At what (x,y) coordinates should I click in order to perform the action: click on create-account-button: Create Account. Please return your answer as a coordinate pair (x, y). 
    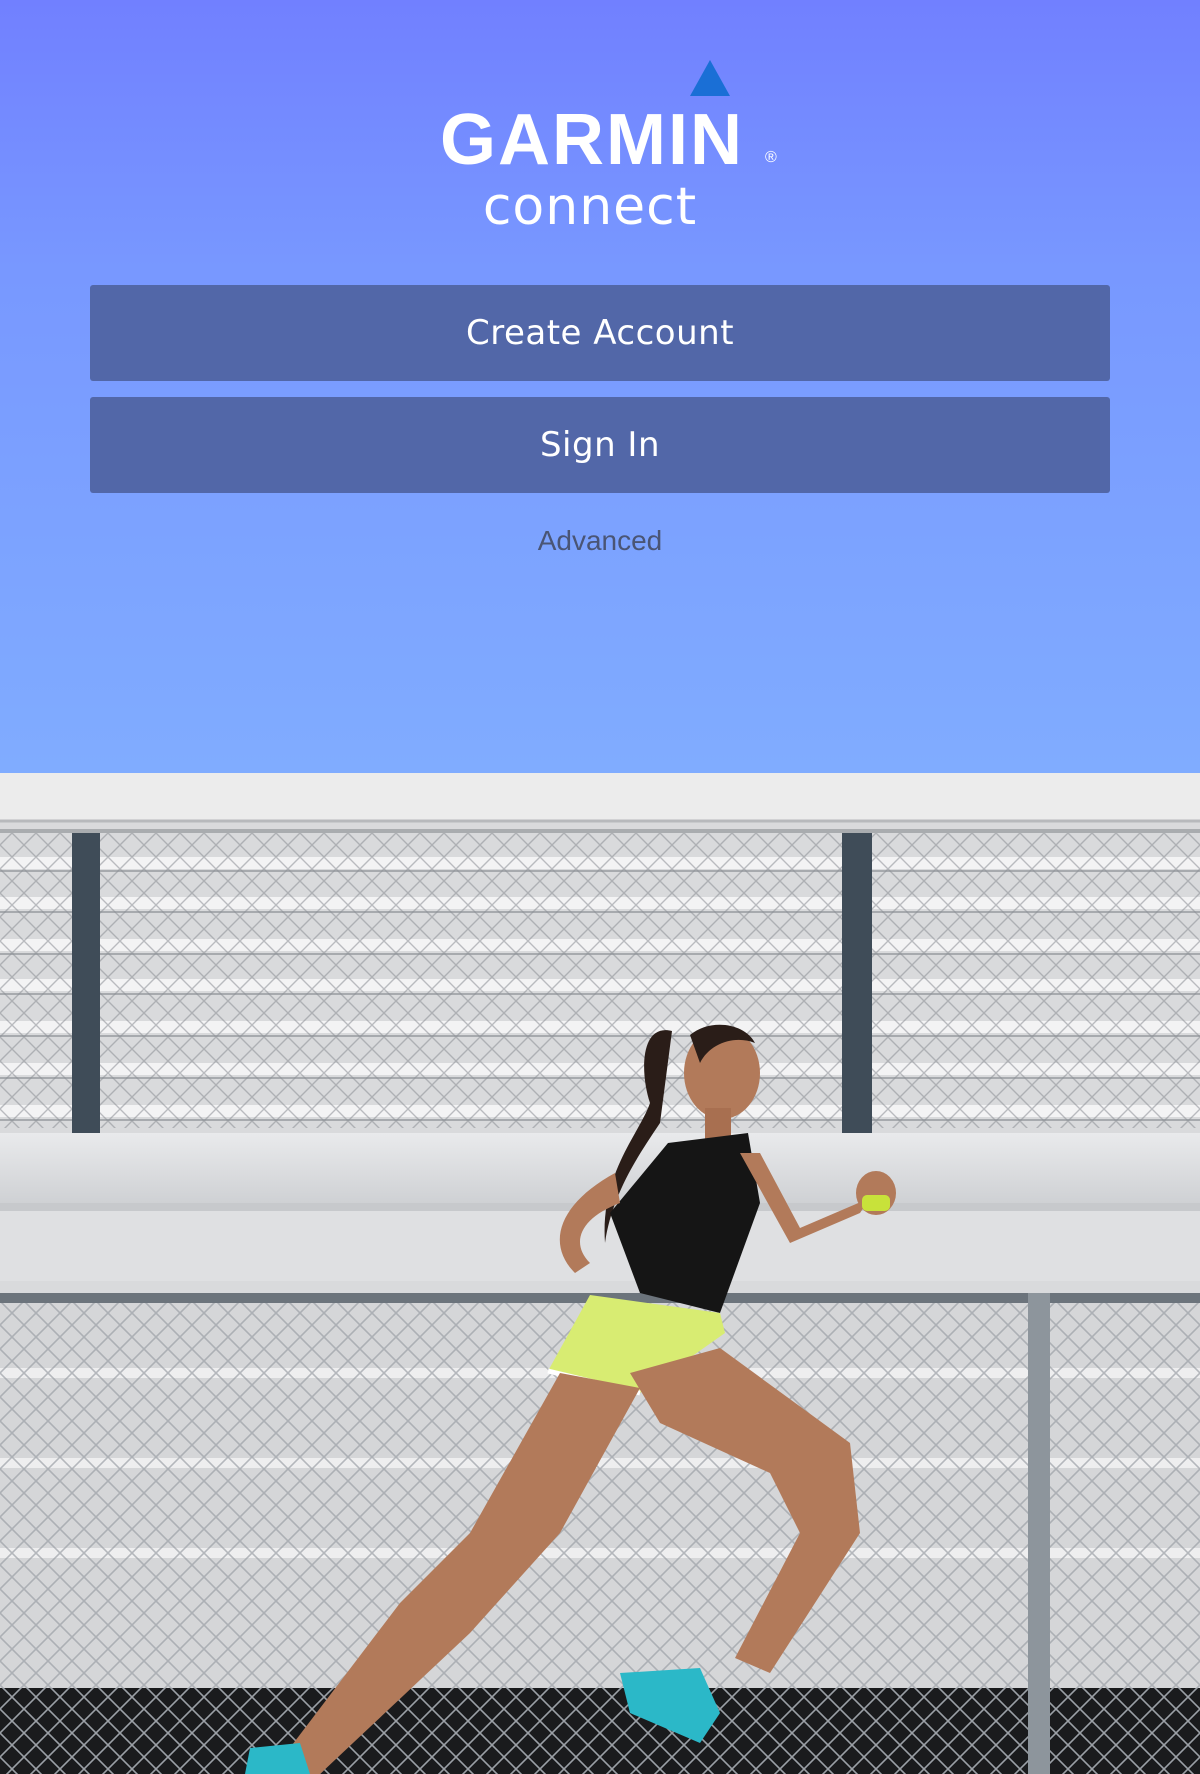
    Looking at the image, I should click on (600, 333).